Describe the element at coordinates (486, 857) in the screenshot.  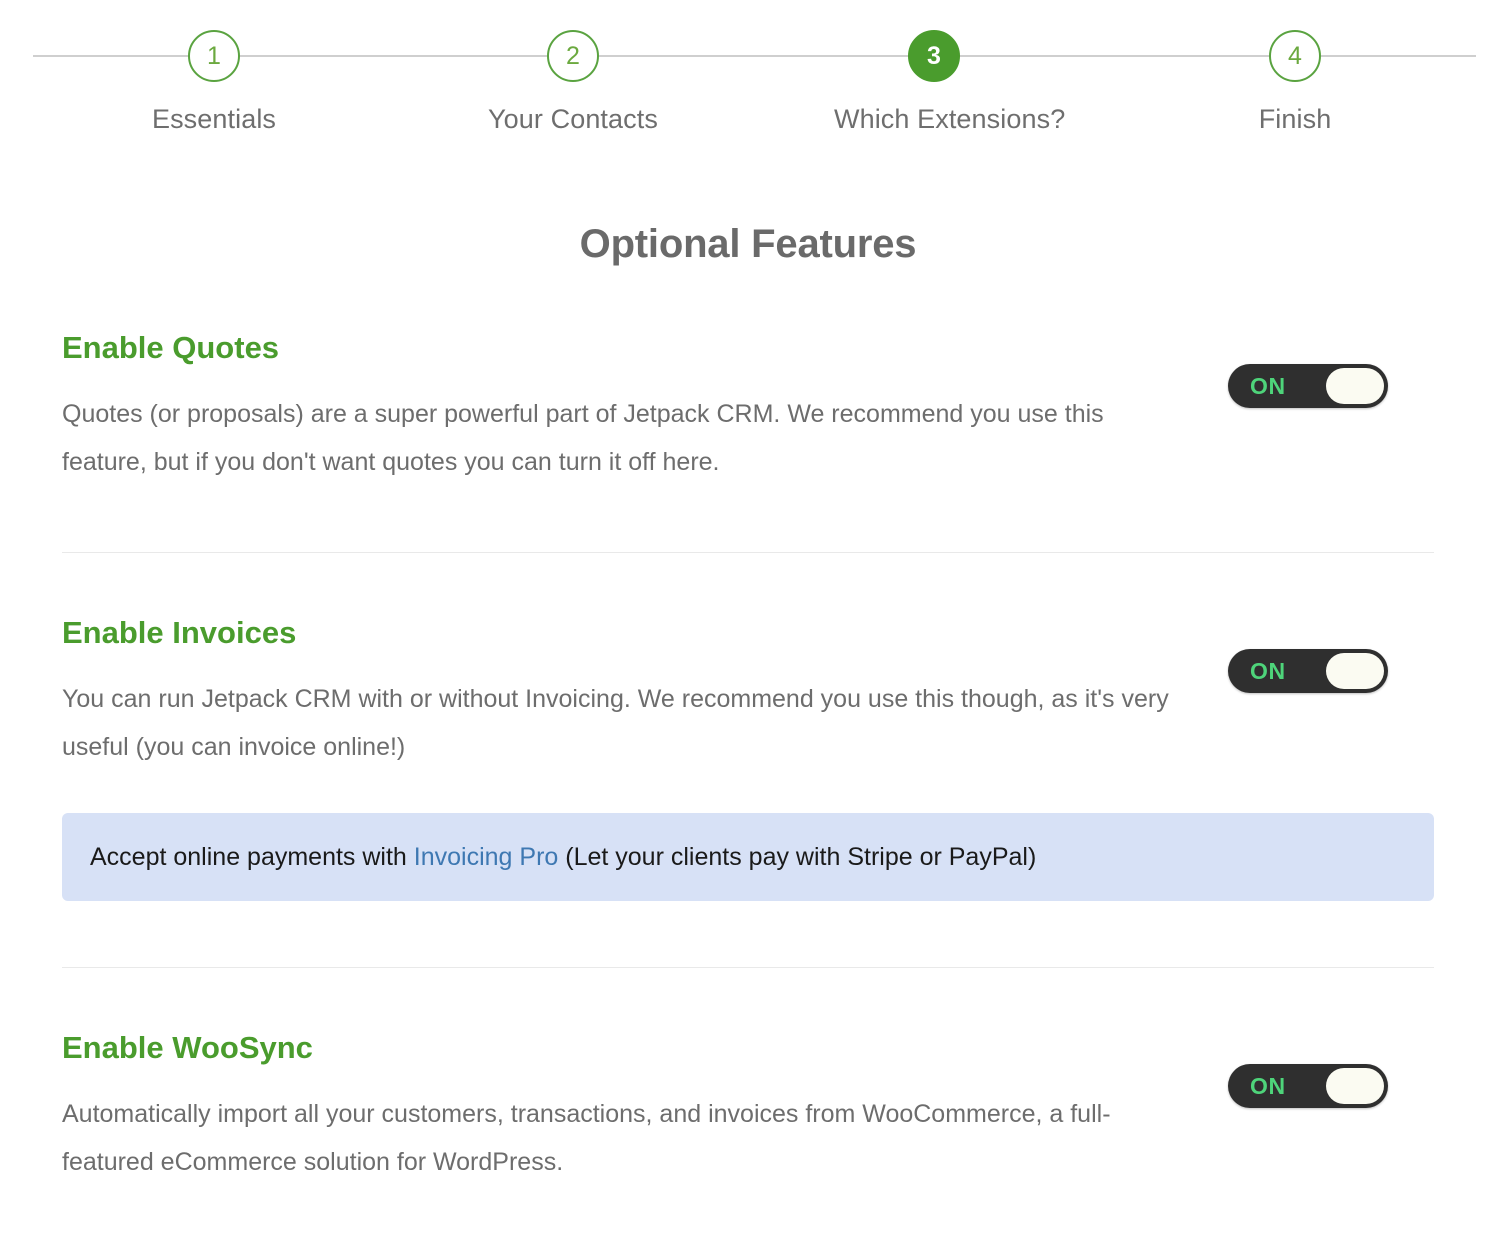
I see `invoicing-pro-link: Invoicing Pro` at that location.